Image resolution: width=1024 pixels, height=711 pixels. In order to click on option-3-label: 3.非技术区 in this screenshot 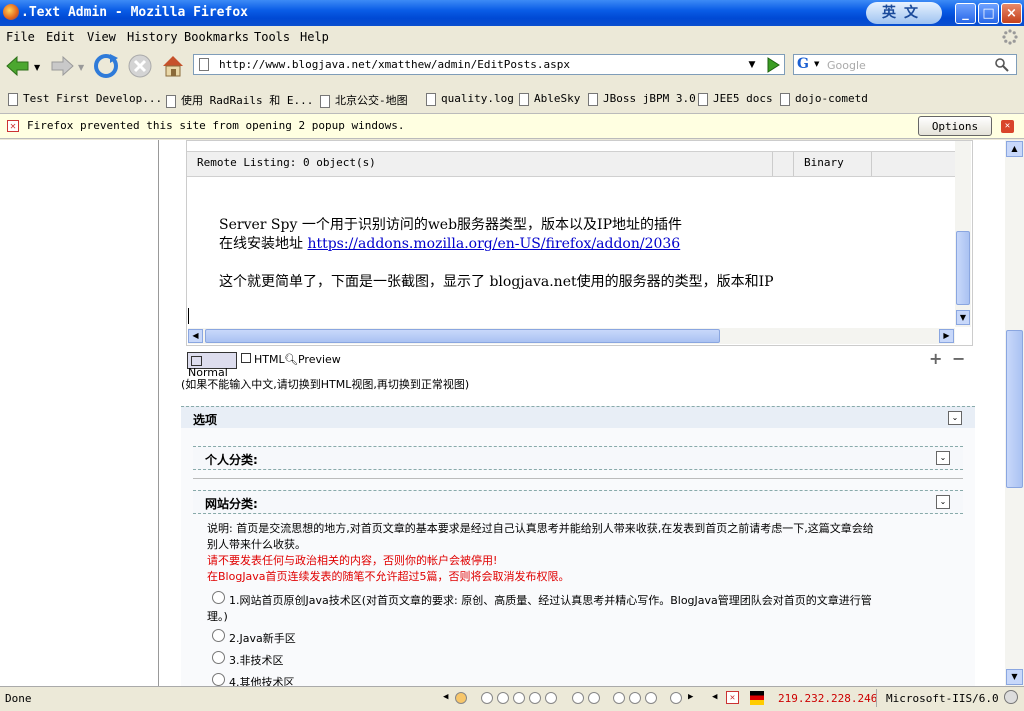, I will do `click(256, 660)`.